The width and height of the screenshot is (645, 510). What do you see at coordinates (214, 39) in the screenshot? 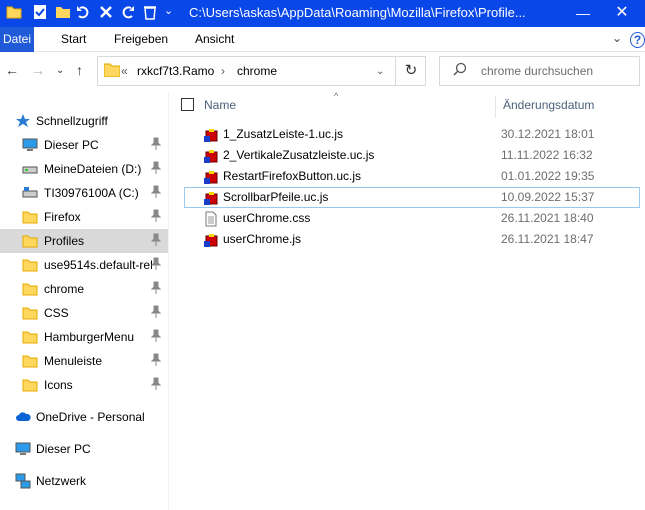
I see `tab-ansicht: Ansicht` at bounding box center [214, 39].